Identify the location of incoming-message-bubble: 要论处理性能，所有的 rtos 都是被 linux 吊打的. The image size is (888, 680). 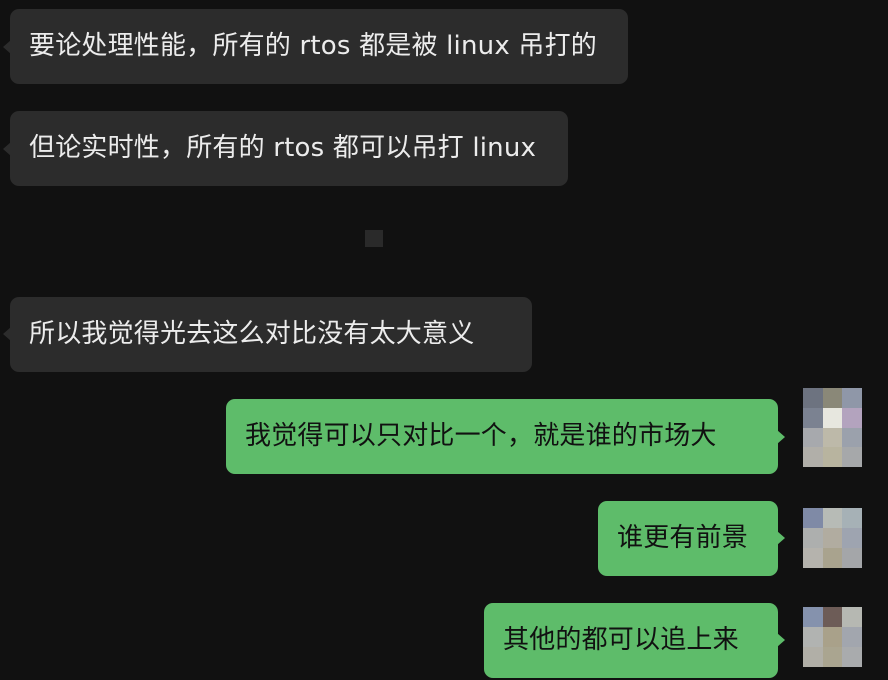
(319, 46).